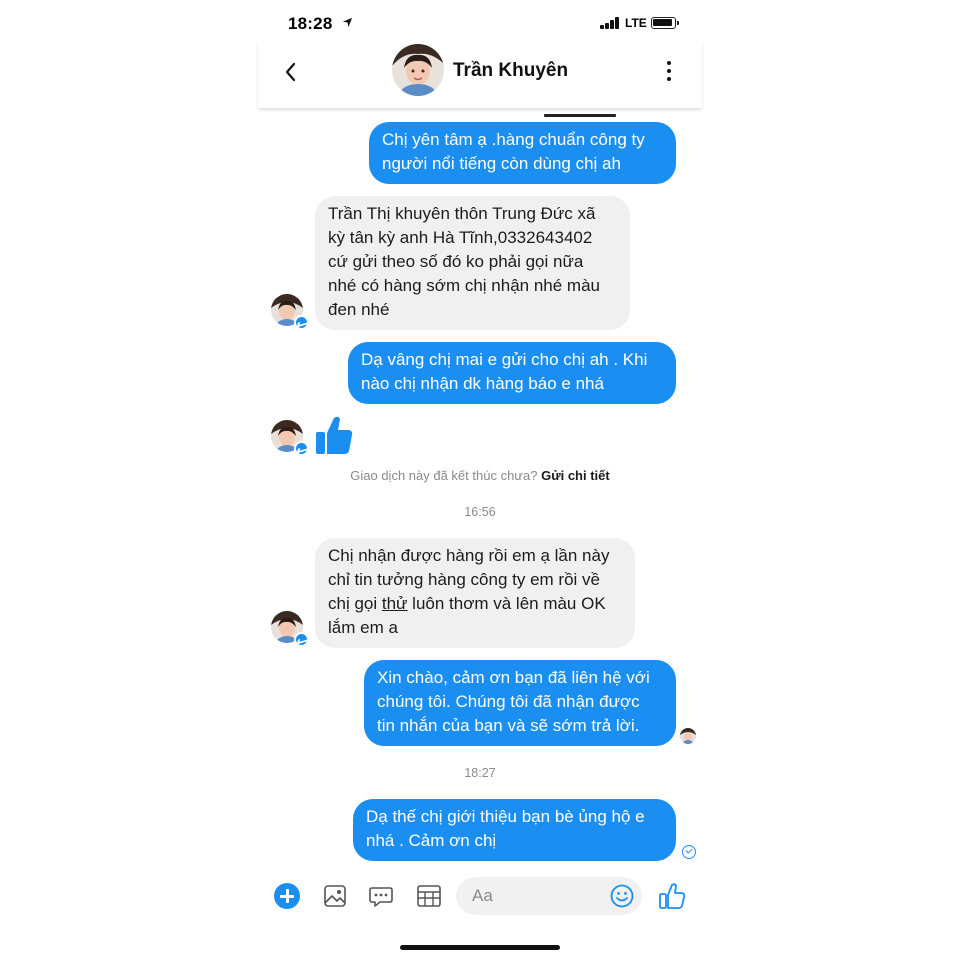  I want to click on message-text: chúng tôi. Chúng tôi đã nhận được, so click(508, 701).